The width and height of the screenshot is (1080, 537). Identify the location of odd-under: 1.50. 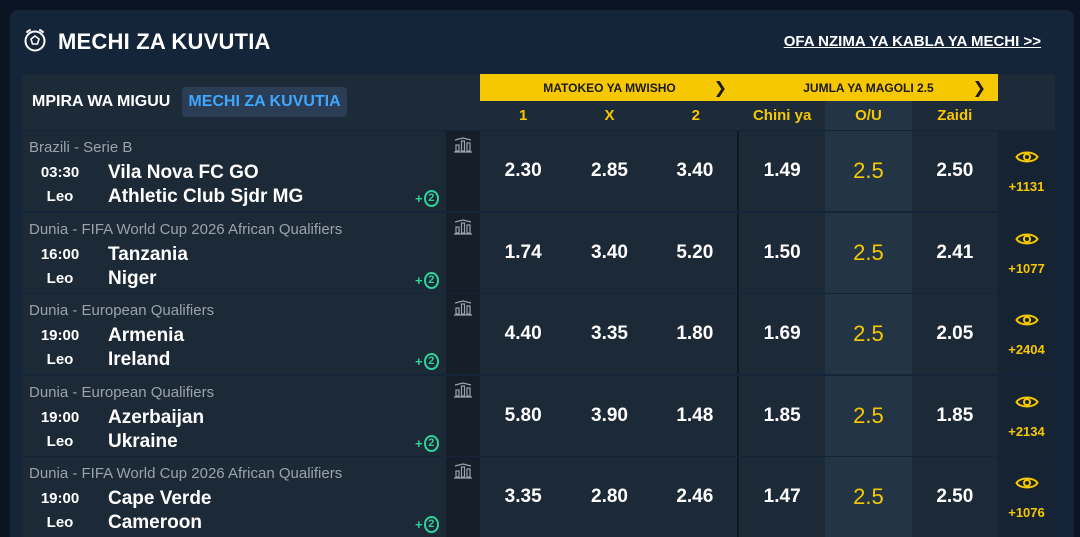
(782, 253).